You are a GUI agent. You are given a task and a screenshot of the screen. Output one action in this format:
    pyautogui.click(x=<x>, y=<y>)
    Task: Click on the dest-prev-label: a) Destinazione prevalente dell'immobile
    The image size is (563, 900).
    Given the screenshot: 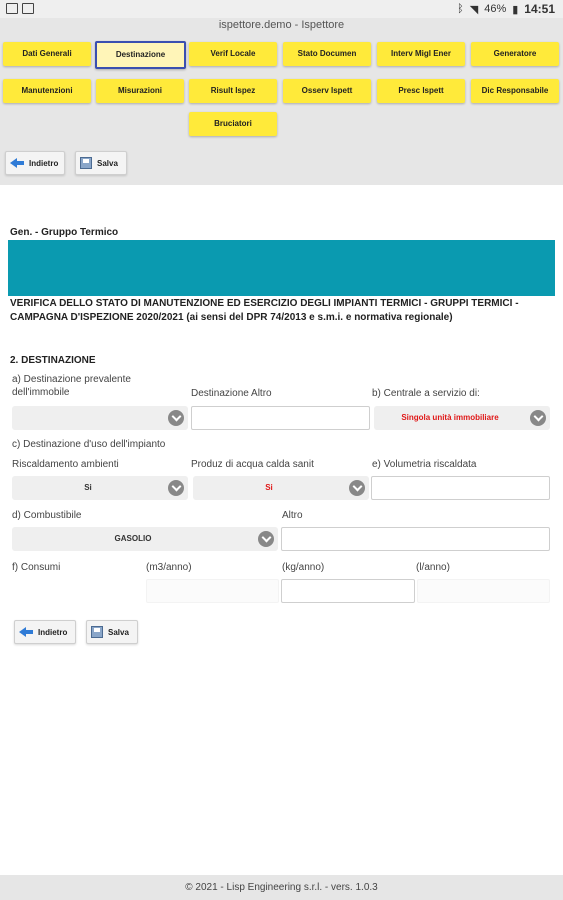 What is the action you would take?
    pyautogui.click(x=71, y=386)
    